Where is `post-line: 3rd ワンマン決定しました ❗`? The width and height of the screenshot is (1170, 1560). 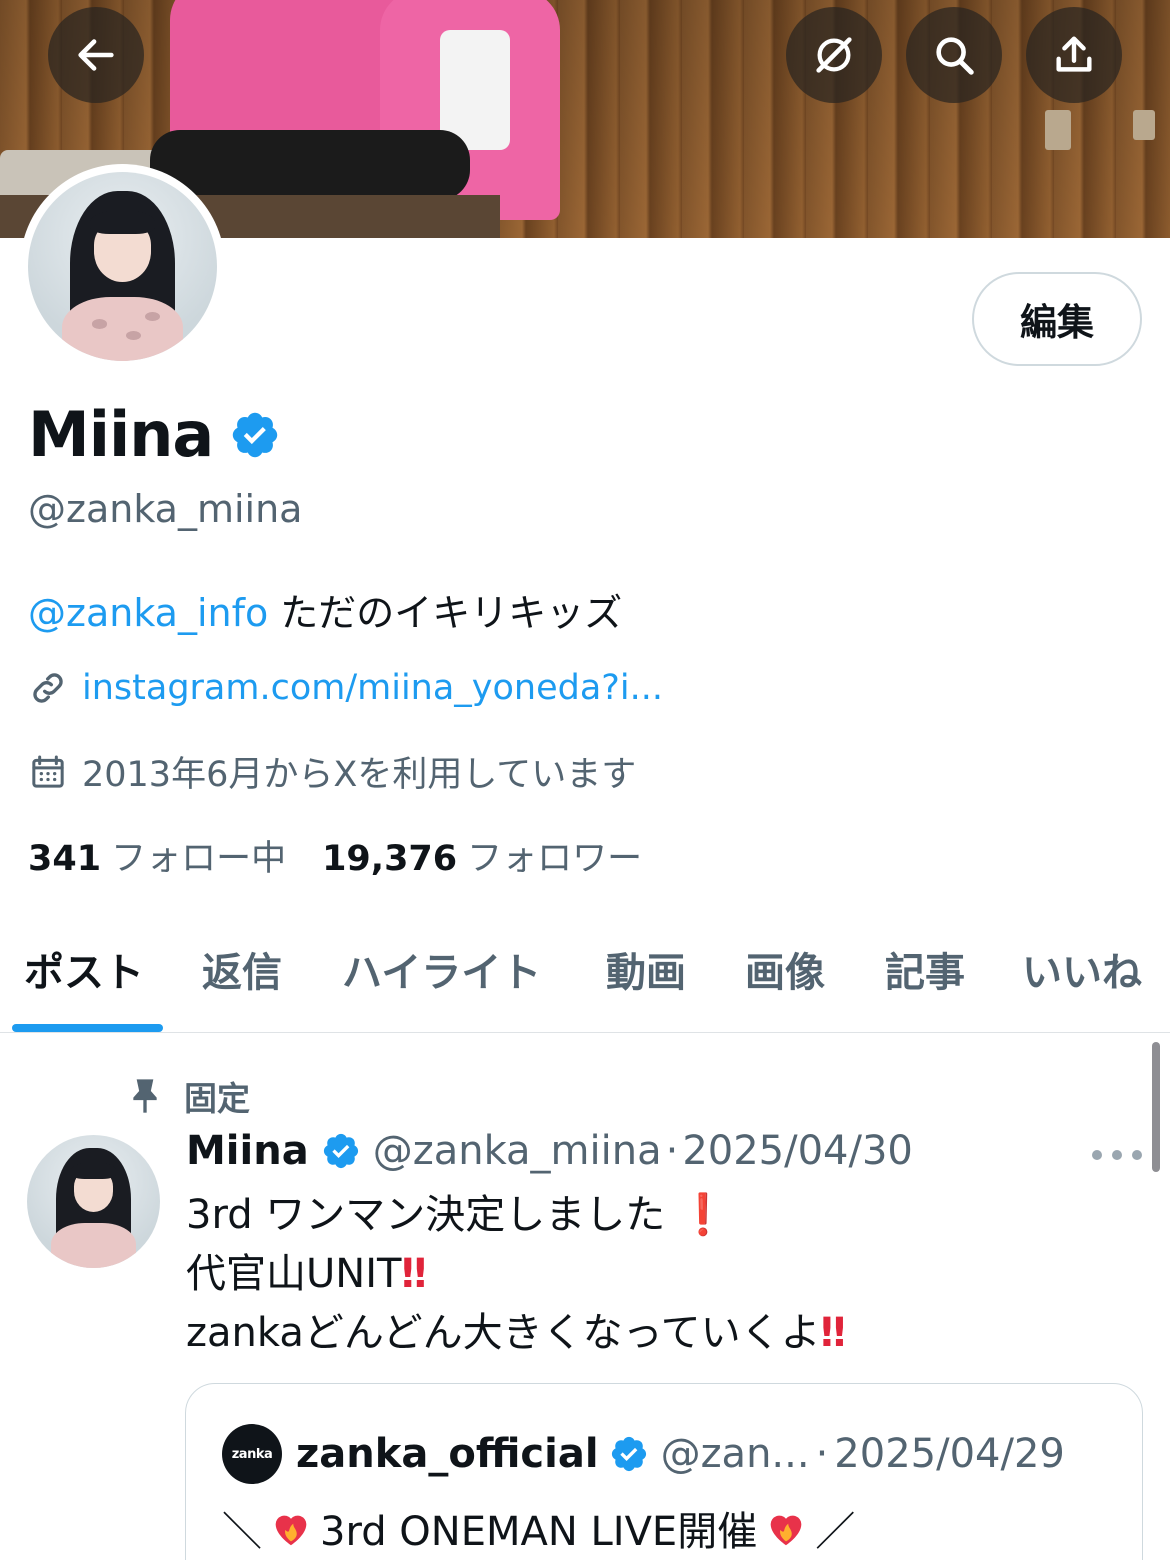 post-line: 3rd ワンマン決定しました ❗ is located at coordinates (516, 1215).